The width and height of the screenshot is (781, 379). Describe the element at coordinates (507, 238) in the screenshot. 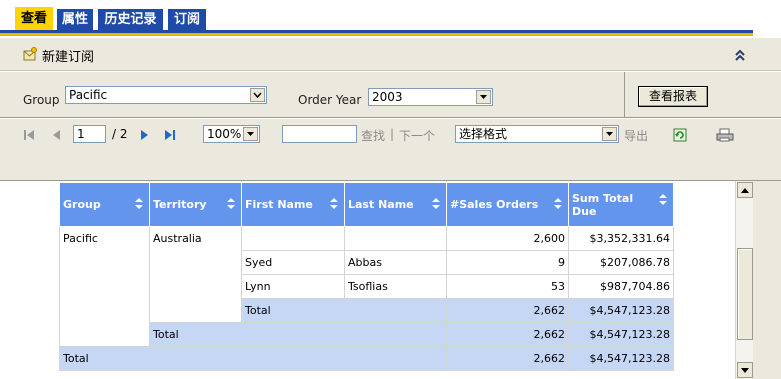

I see `sales-orders-cell: 2,600` at that location.